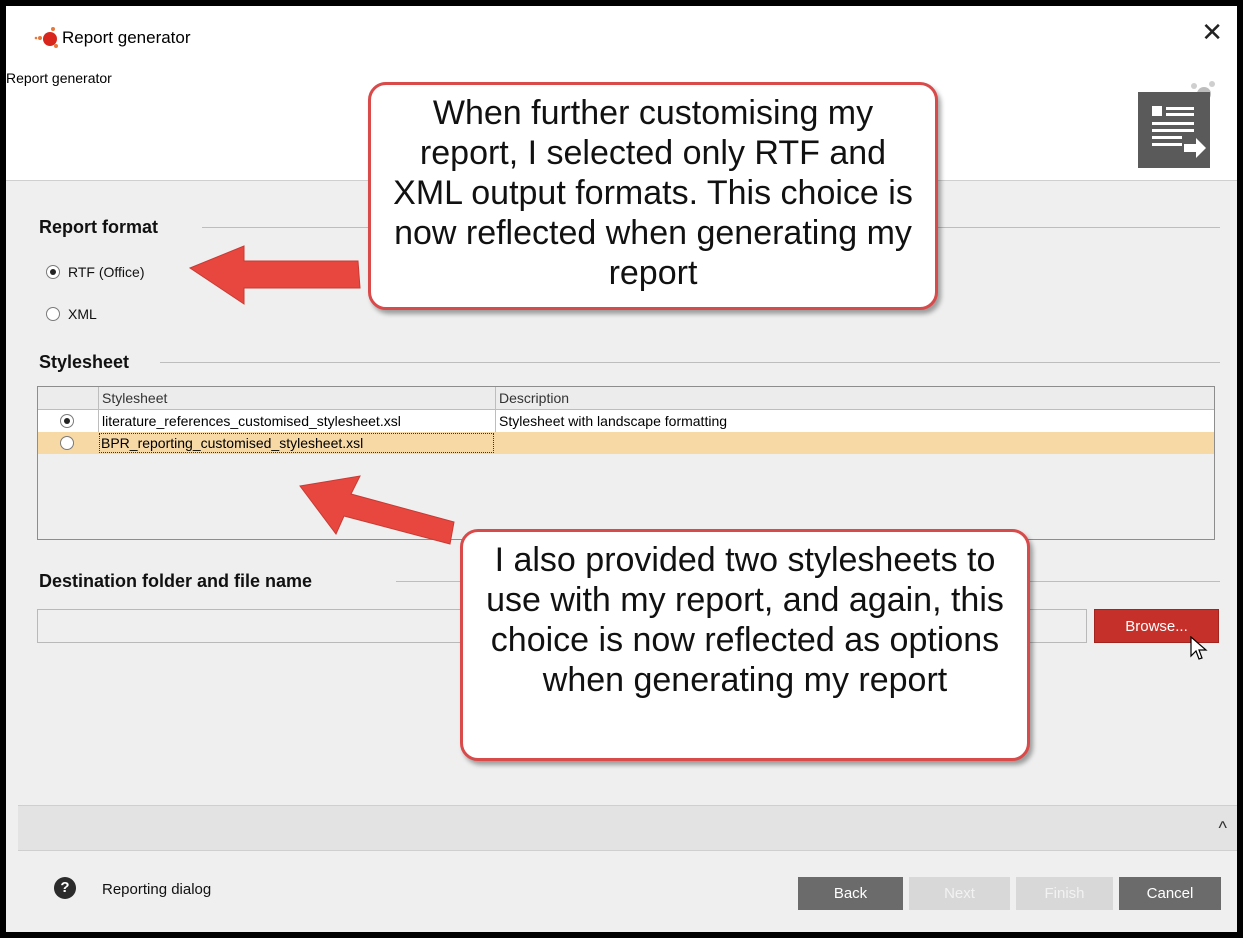 Image resolution: width=1243 pixels, height=938 pixels. Describe the element at coordinates (1199, 648) in the screenshot. I see `mouse-cursor-icon` at that location.